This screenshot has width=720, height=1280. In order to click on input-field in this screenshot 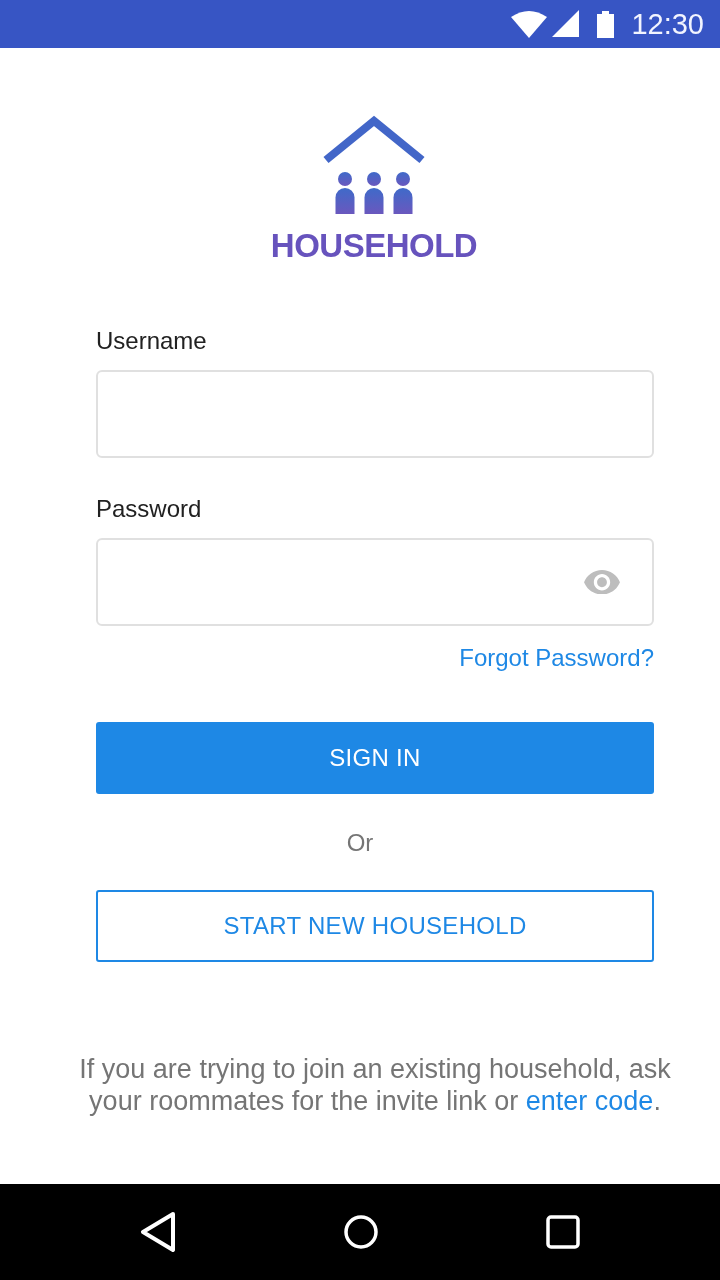, I will do `click(375, 414)`.